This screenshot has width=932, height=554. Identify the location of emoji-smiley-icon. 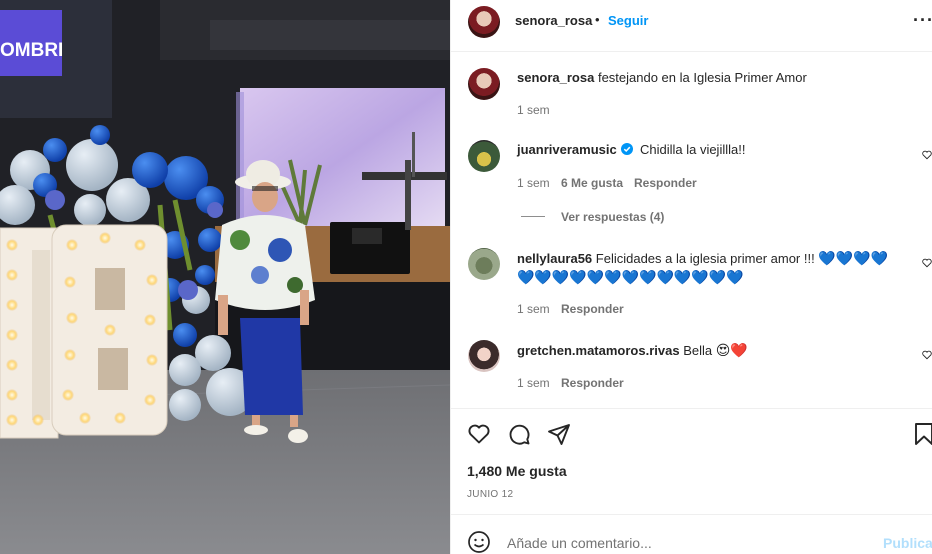
(479, 542).